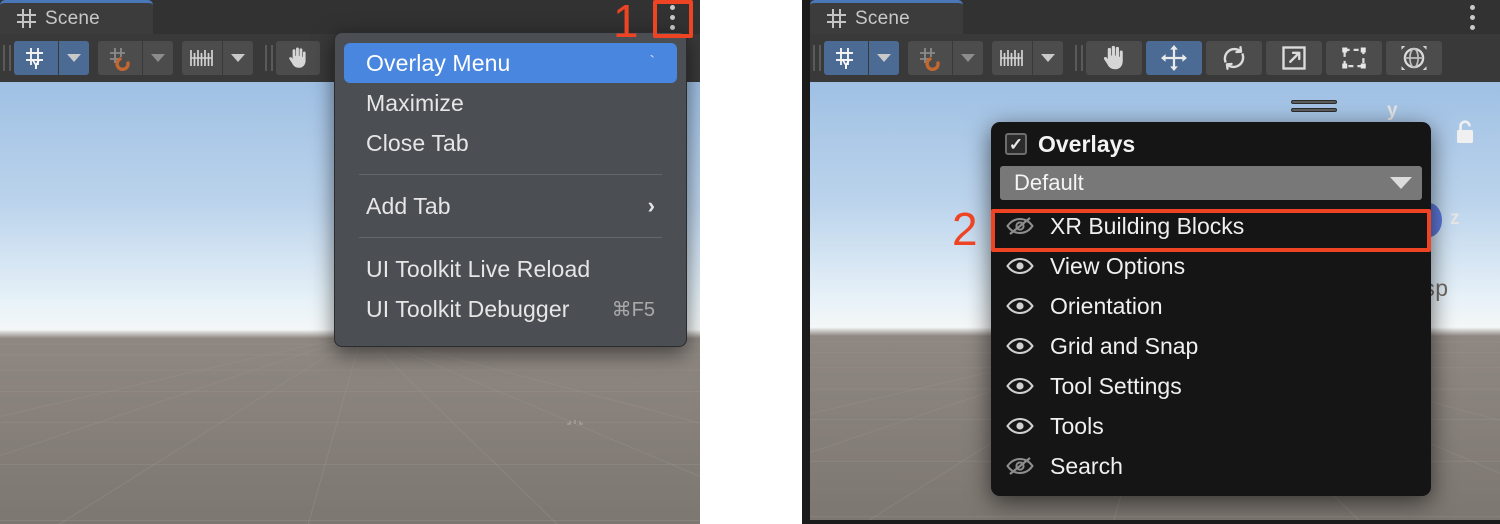 This screenshot has height=524, width=1500. I want to click on rotate-tool-button, so click(1234, 58).